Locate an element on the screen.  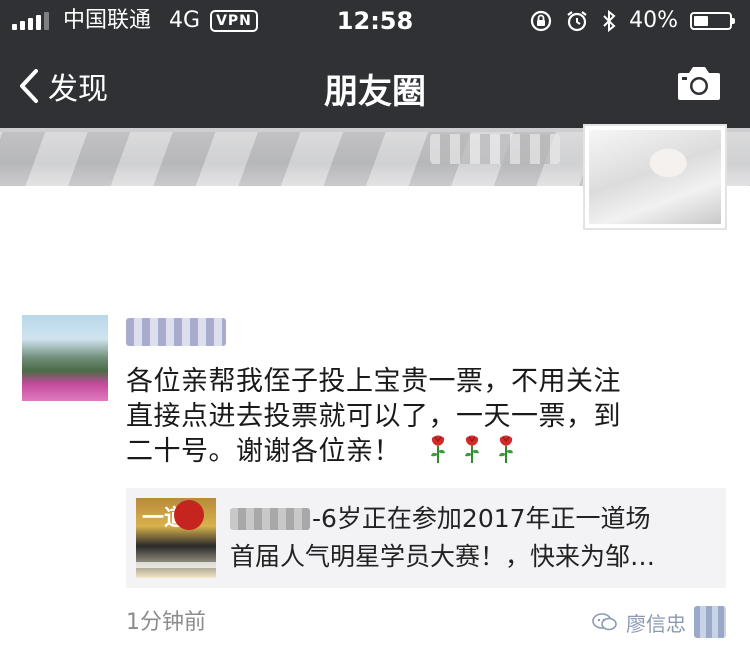
owner-avatar-image is located at coordinates (655, 177).